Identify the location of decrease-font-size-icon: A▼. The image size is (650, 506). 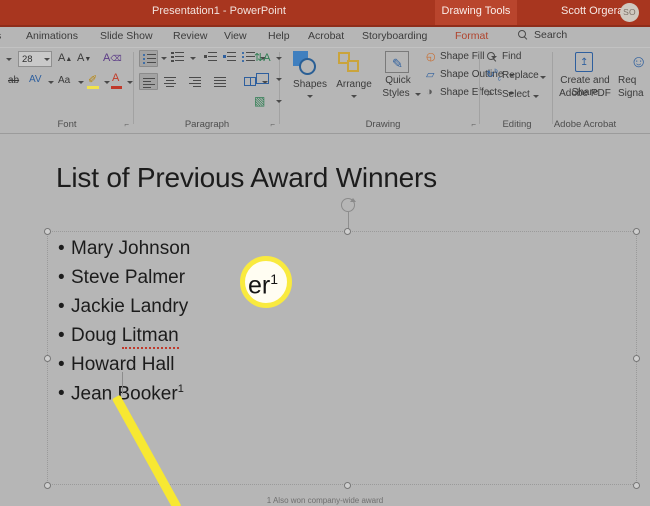
(84, 58).